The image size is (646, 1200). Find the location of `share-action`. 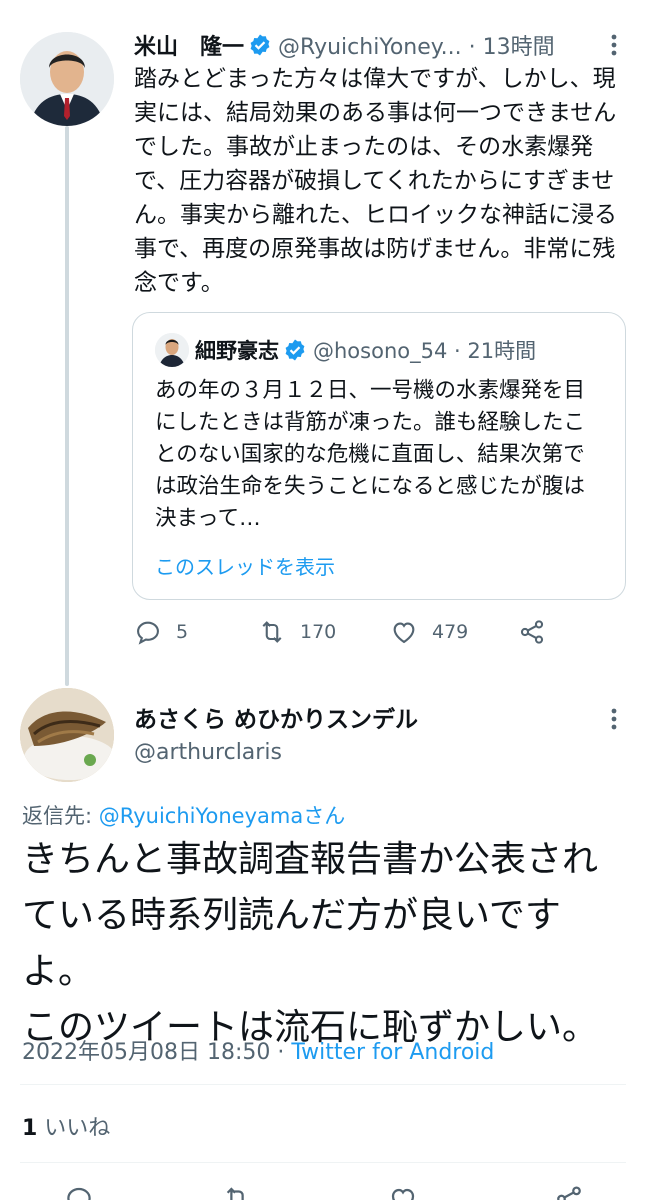

share-action is located at coordinates (539, 632).